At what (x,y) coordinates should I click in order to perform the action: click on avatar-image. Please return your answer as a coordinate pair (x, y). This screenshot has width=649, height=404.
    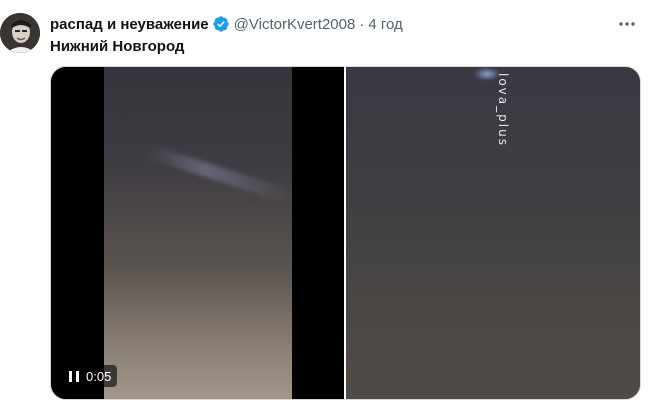
    Looking at the image, I should click on (20, 33).